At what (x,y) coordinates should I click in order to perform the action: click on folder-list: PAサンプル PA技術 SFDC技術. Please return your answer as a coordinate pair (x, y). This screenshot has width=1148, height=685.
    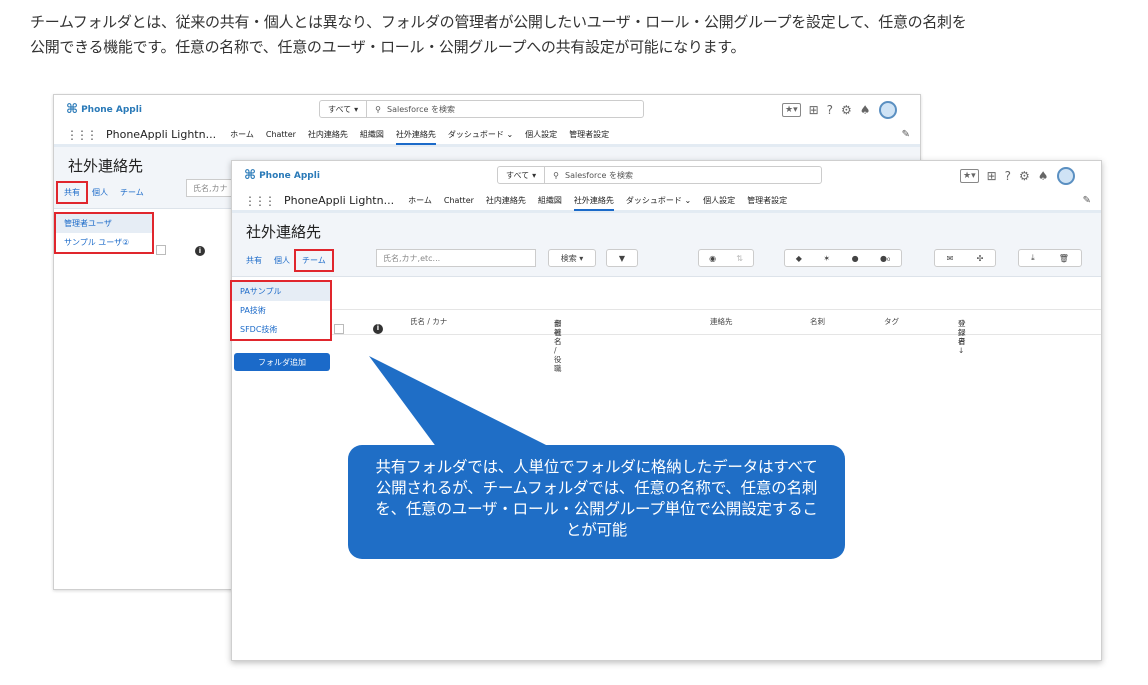
    Looking at the image, I should click on (281, 310).